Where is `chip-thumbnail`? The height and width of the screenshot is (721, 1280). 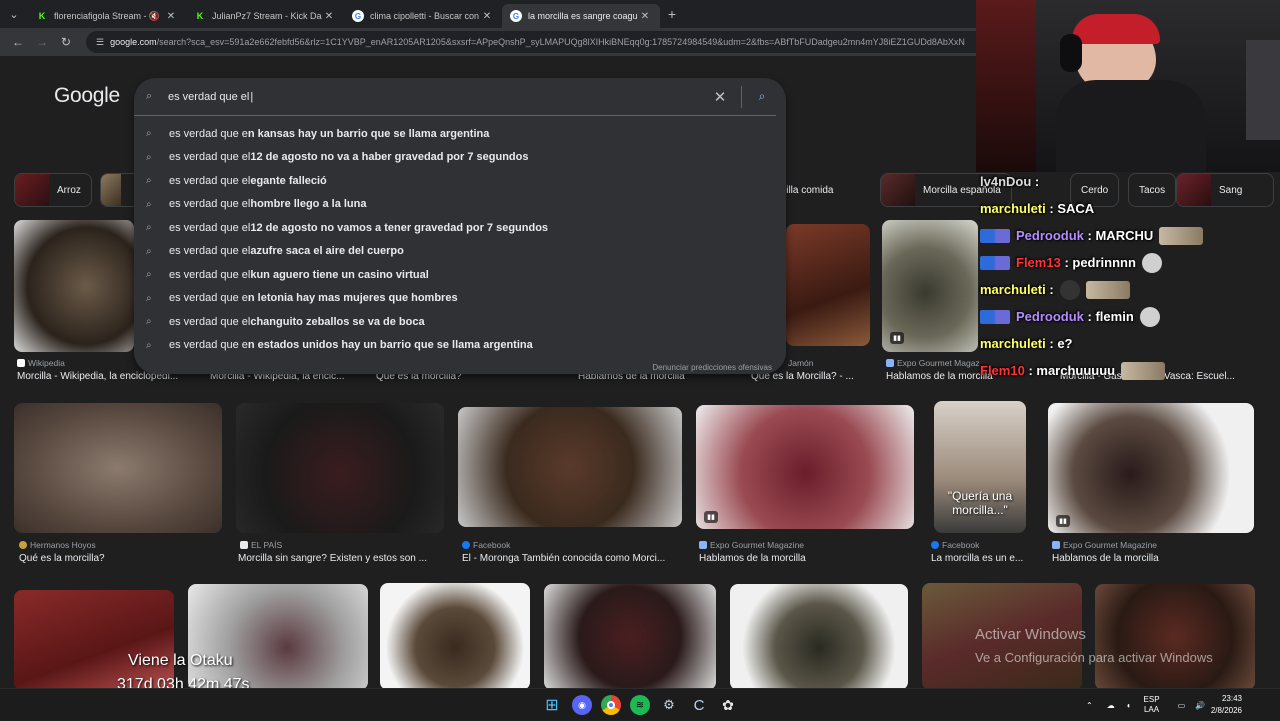
chip-thumbnail is located at coordinates (111, 190).